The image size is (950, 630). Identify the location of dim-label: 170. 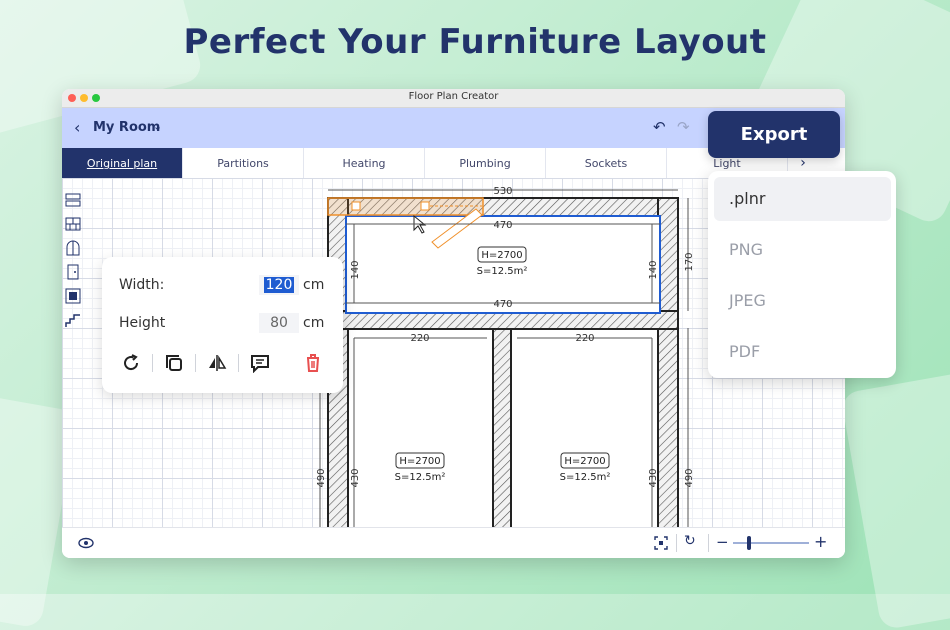
(689, 261).